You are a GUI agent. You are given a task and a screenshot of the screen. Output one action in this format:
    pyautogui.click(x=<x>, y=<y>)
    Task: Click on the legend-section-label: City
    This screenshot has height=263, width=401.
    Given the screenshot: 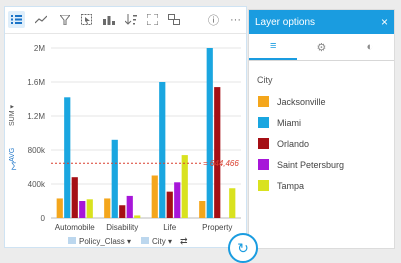 What is the action you would take?
    pyautogui.click(x=265, y=80)
    